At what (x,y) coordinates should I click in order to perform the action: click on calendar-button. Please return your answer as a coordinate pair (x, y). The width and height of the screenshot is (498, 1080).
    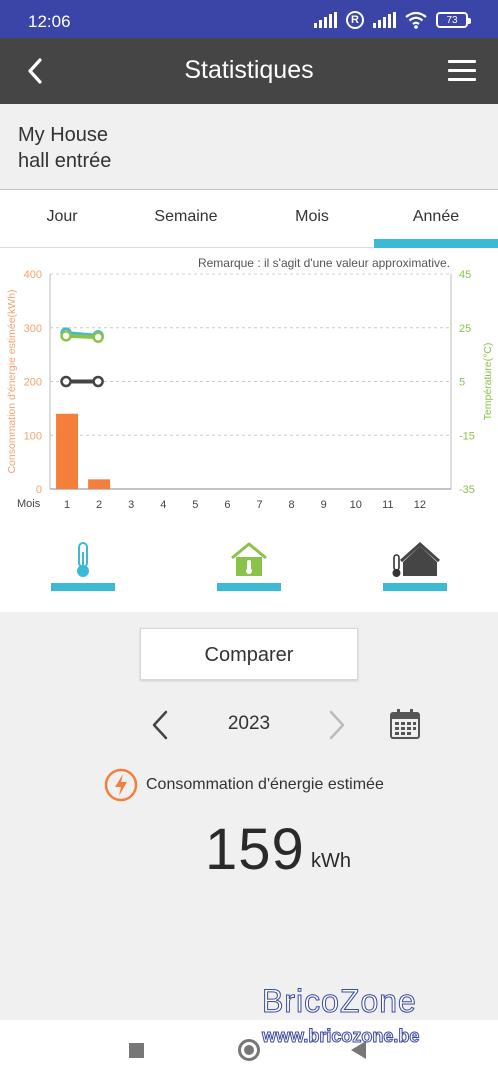
    Looking at the image, I should click on (405, 724).